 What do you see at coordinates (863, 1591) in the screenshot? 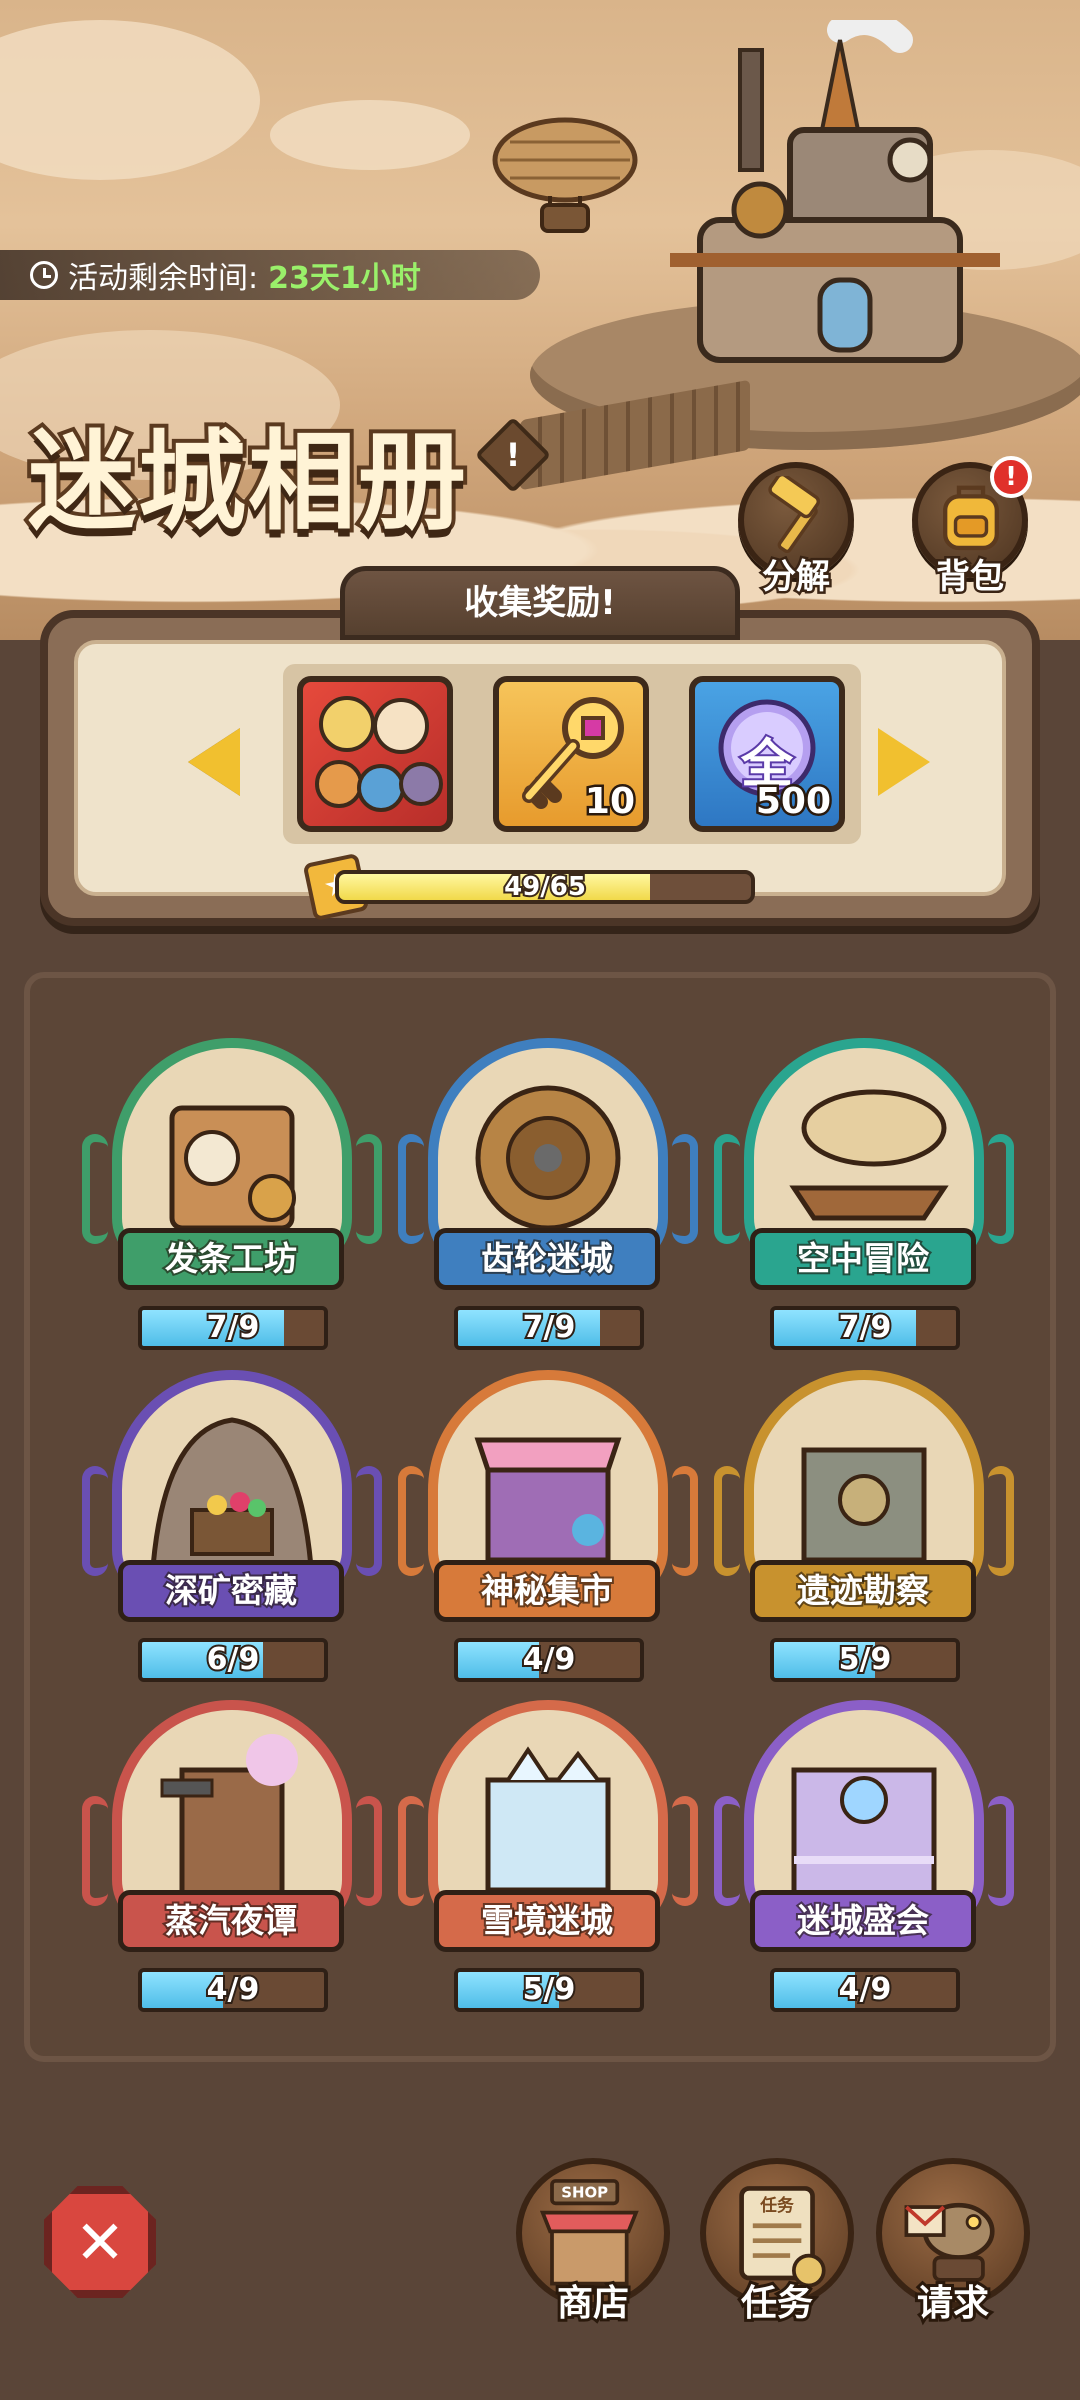
I see `album-title: 遗迹勘察` at bounding box center [863, 1591].